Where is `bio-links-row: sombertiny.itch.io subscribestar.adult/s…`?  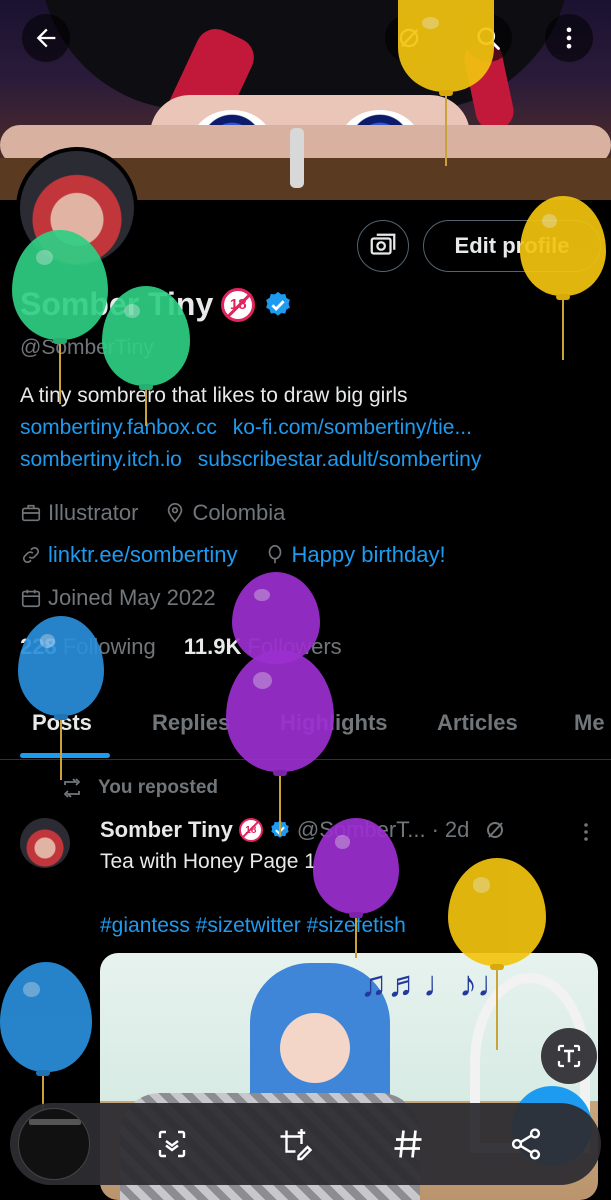 bio-links-row: sombertiny.itch.io subscribestar.adult/s… is located at coordinates (255, 460).